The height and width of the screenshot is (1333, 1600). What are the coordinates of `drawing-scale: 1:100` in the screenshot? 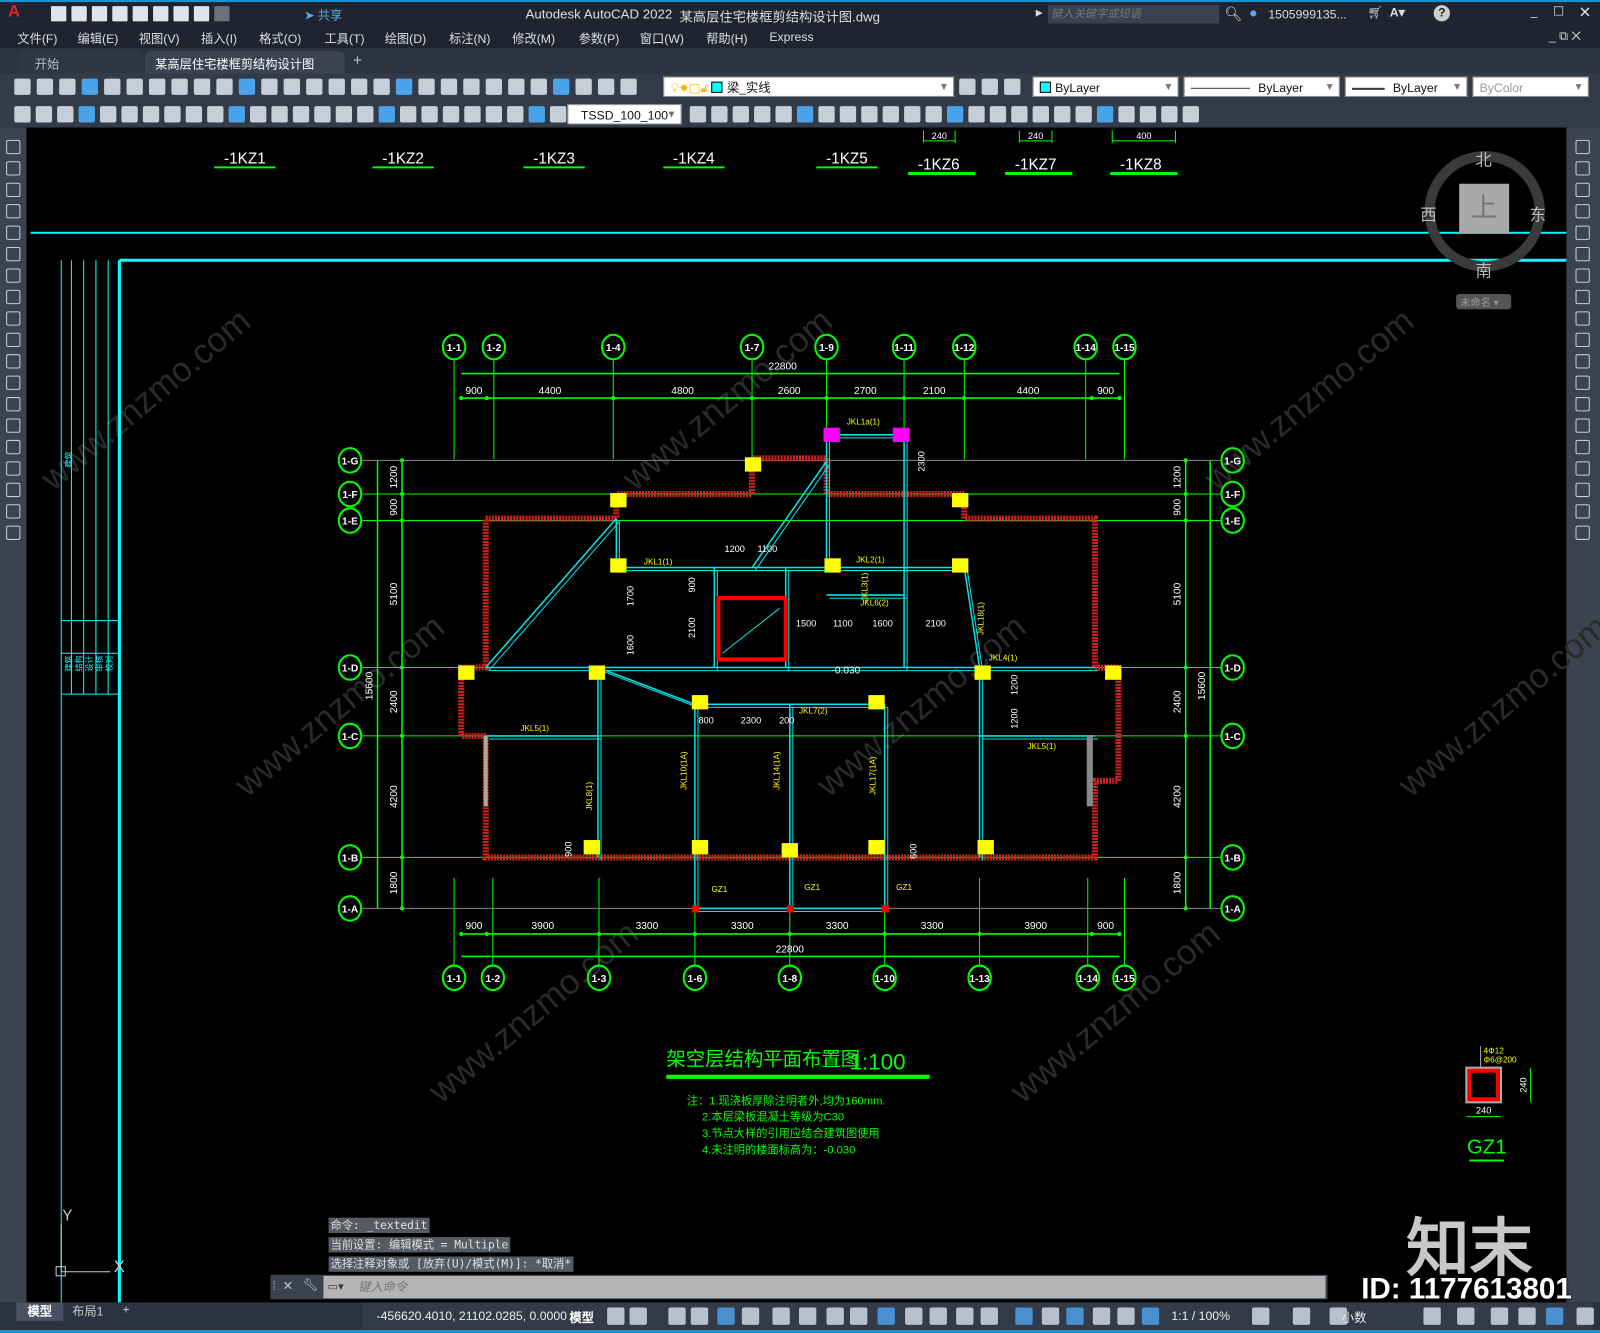 It's located at (877, 1062).